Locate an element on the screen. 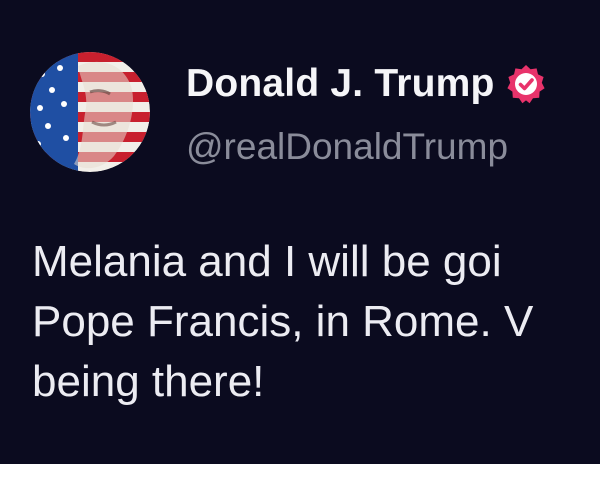 The width and height of the screenshot is (600, 500). author-handle: @realDonaldTrump is located at coordinates (347, 147).